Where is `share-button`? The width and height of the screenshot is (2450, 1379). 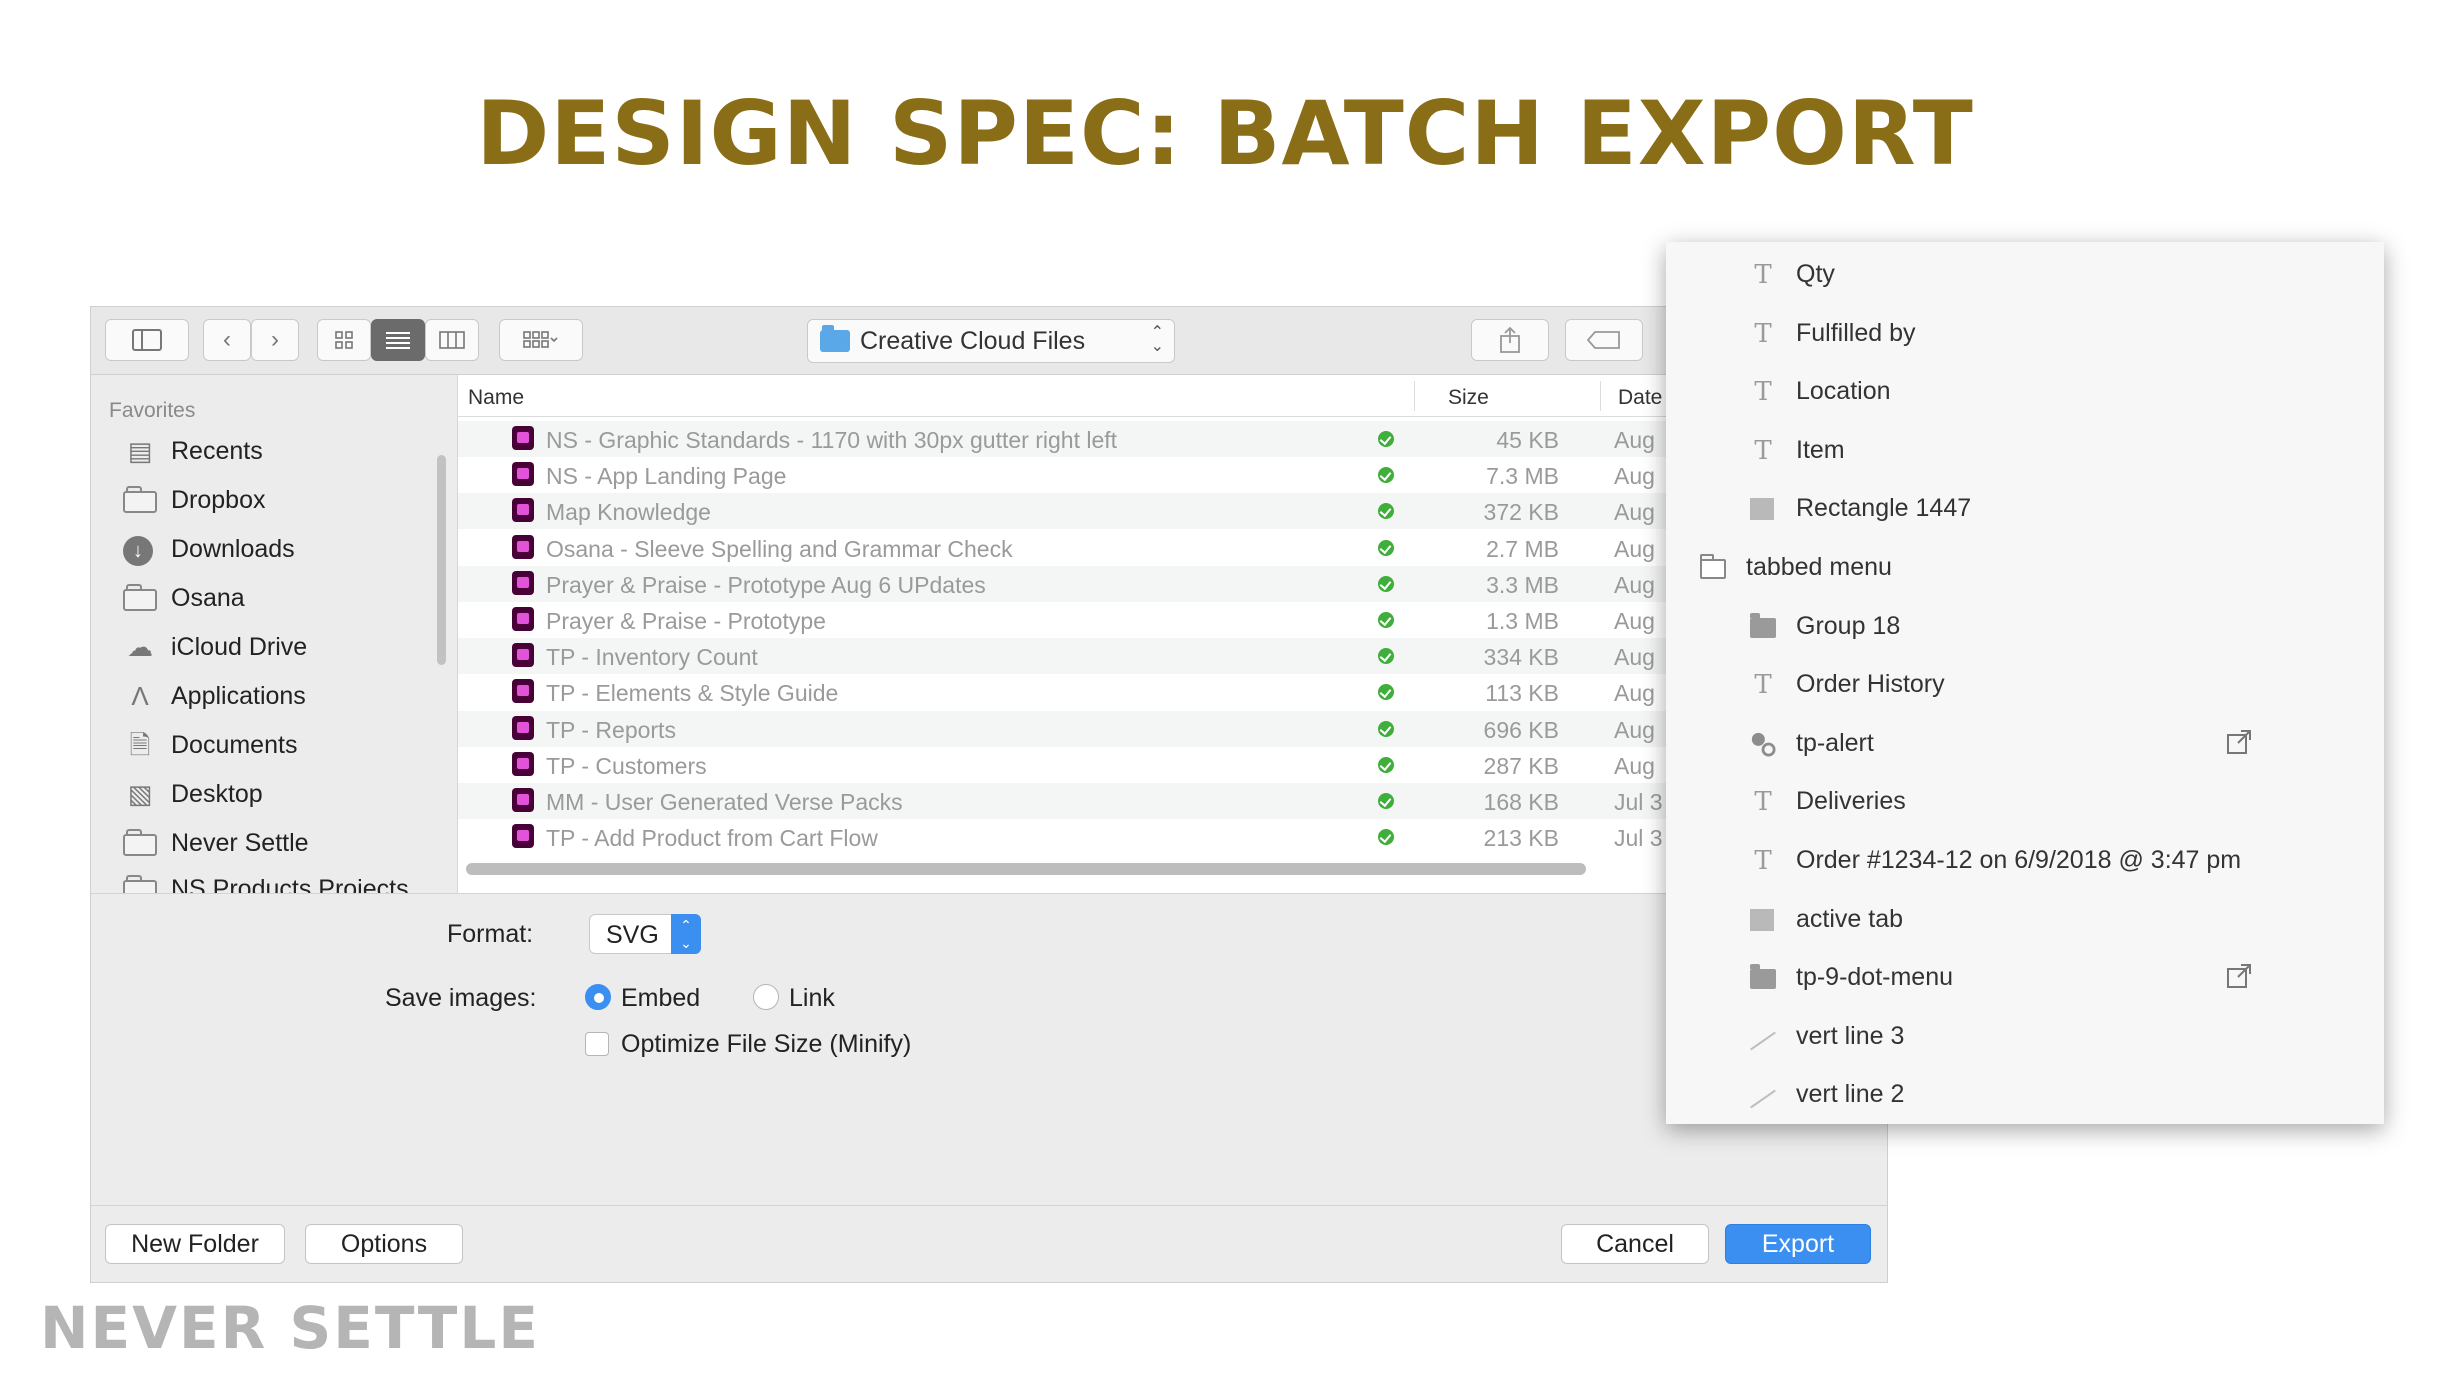
share-button is located at coordinates (1510, 340).